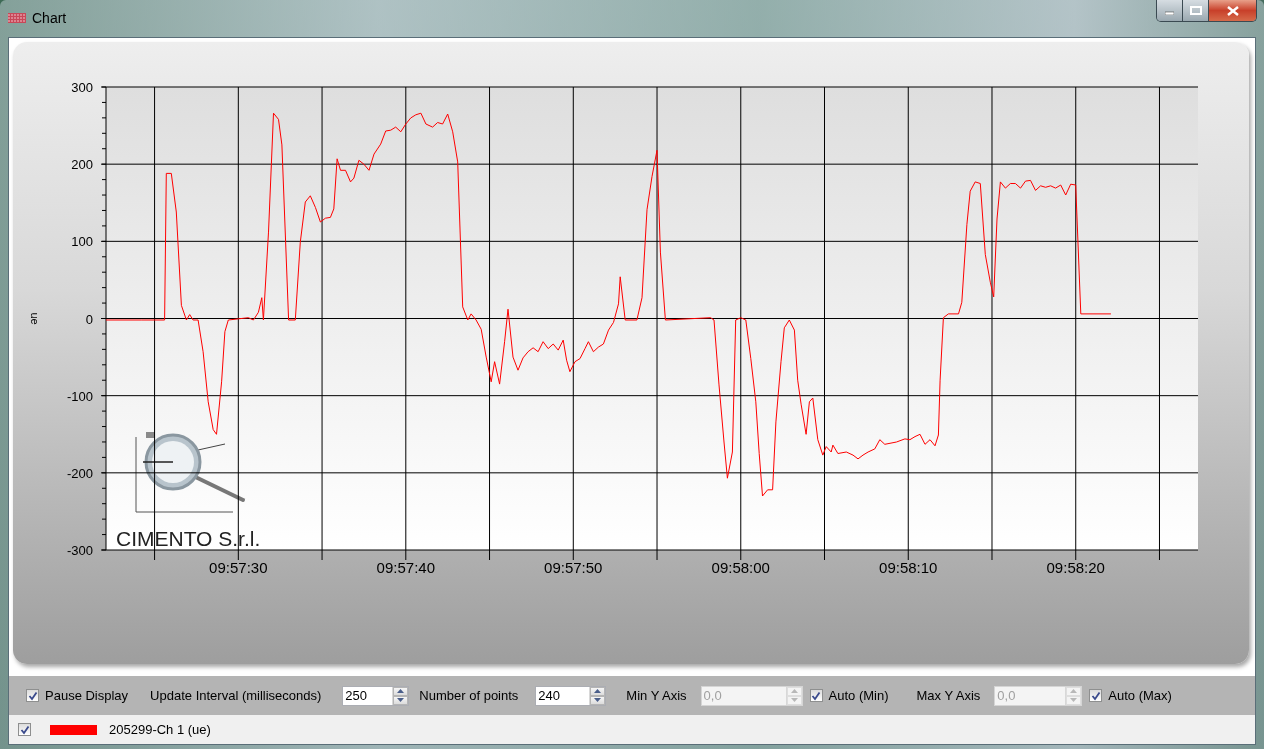 This screenshot has width=1264, height=749. What do you see at coordinates (87, 695) in the screenshot?
I see `checkbox-label: Pause Display` at bounding box center [87, 695].